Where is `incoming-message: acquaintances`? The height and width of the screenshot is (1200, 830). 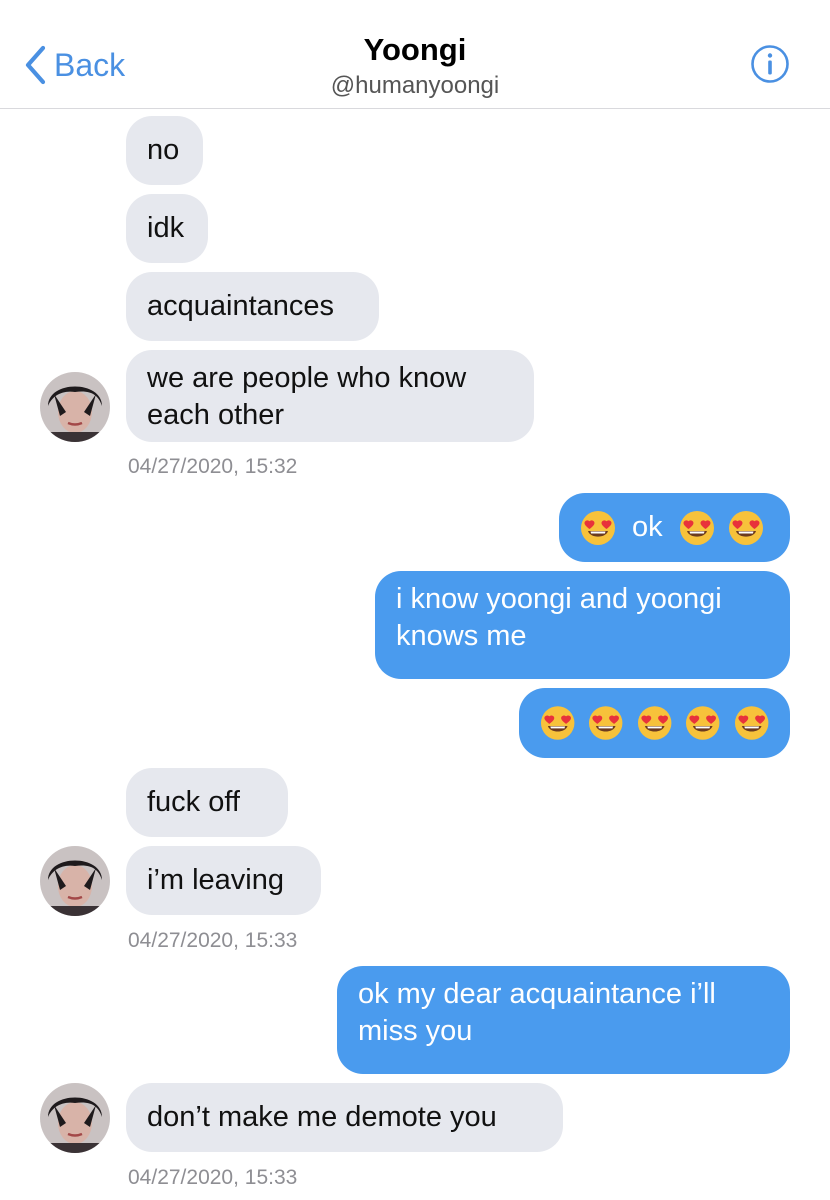
incoming-message: acquaintances is located at coordinates (252, 306).